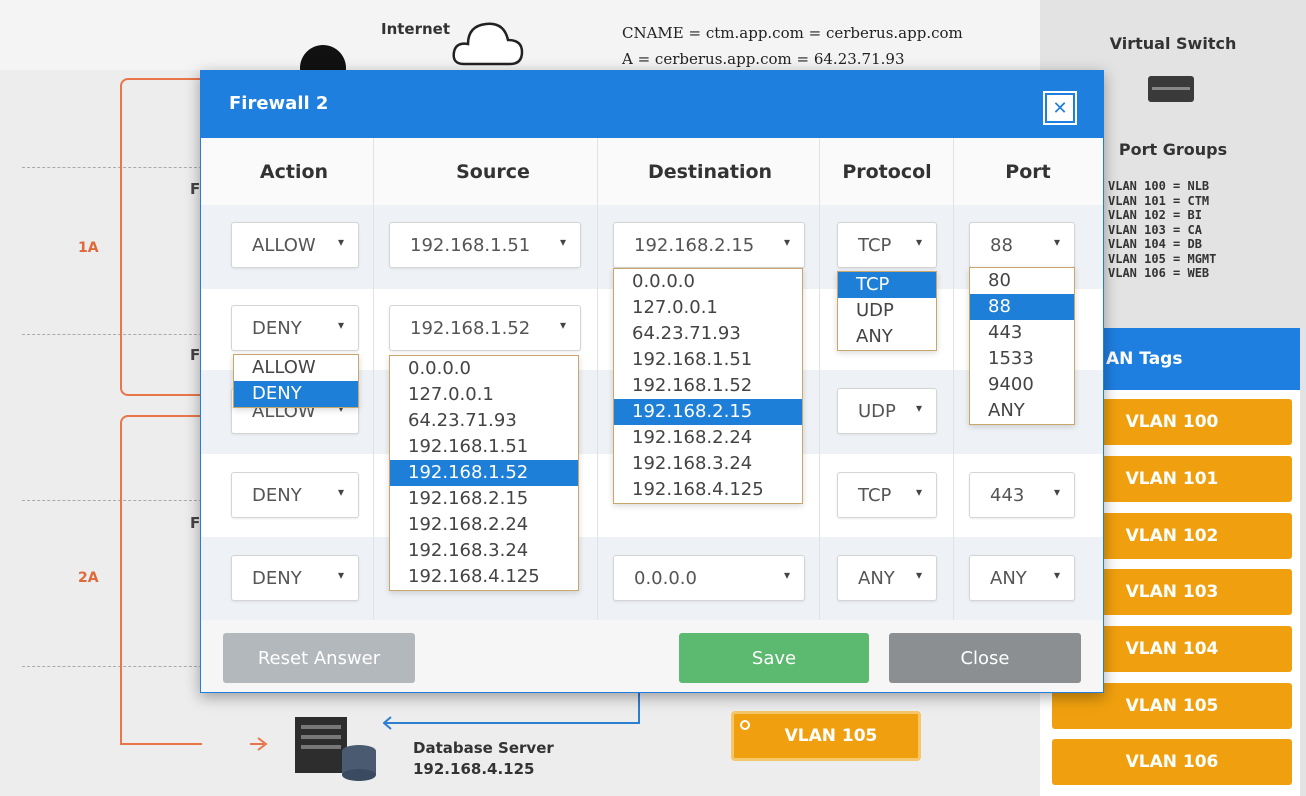 The width and height of the screenshot is (1306, 796). What do you see at coordinates (1060, 108) in the screenshot?
I see `close-icon: ✕` at bounding box center [1060, 108].